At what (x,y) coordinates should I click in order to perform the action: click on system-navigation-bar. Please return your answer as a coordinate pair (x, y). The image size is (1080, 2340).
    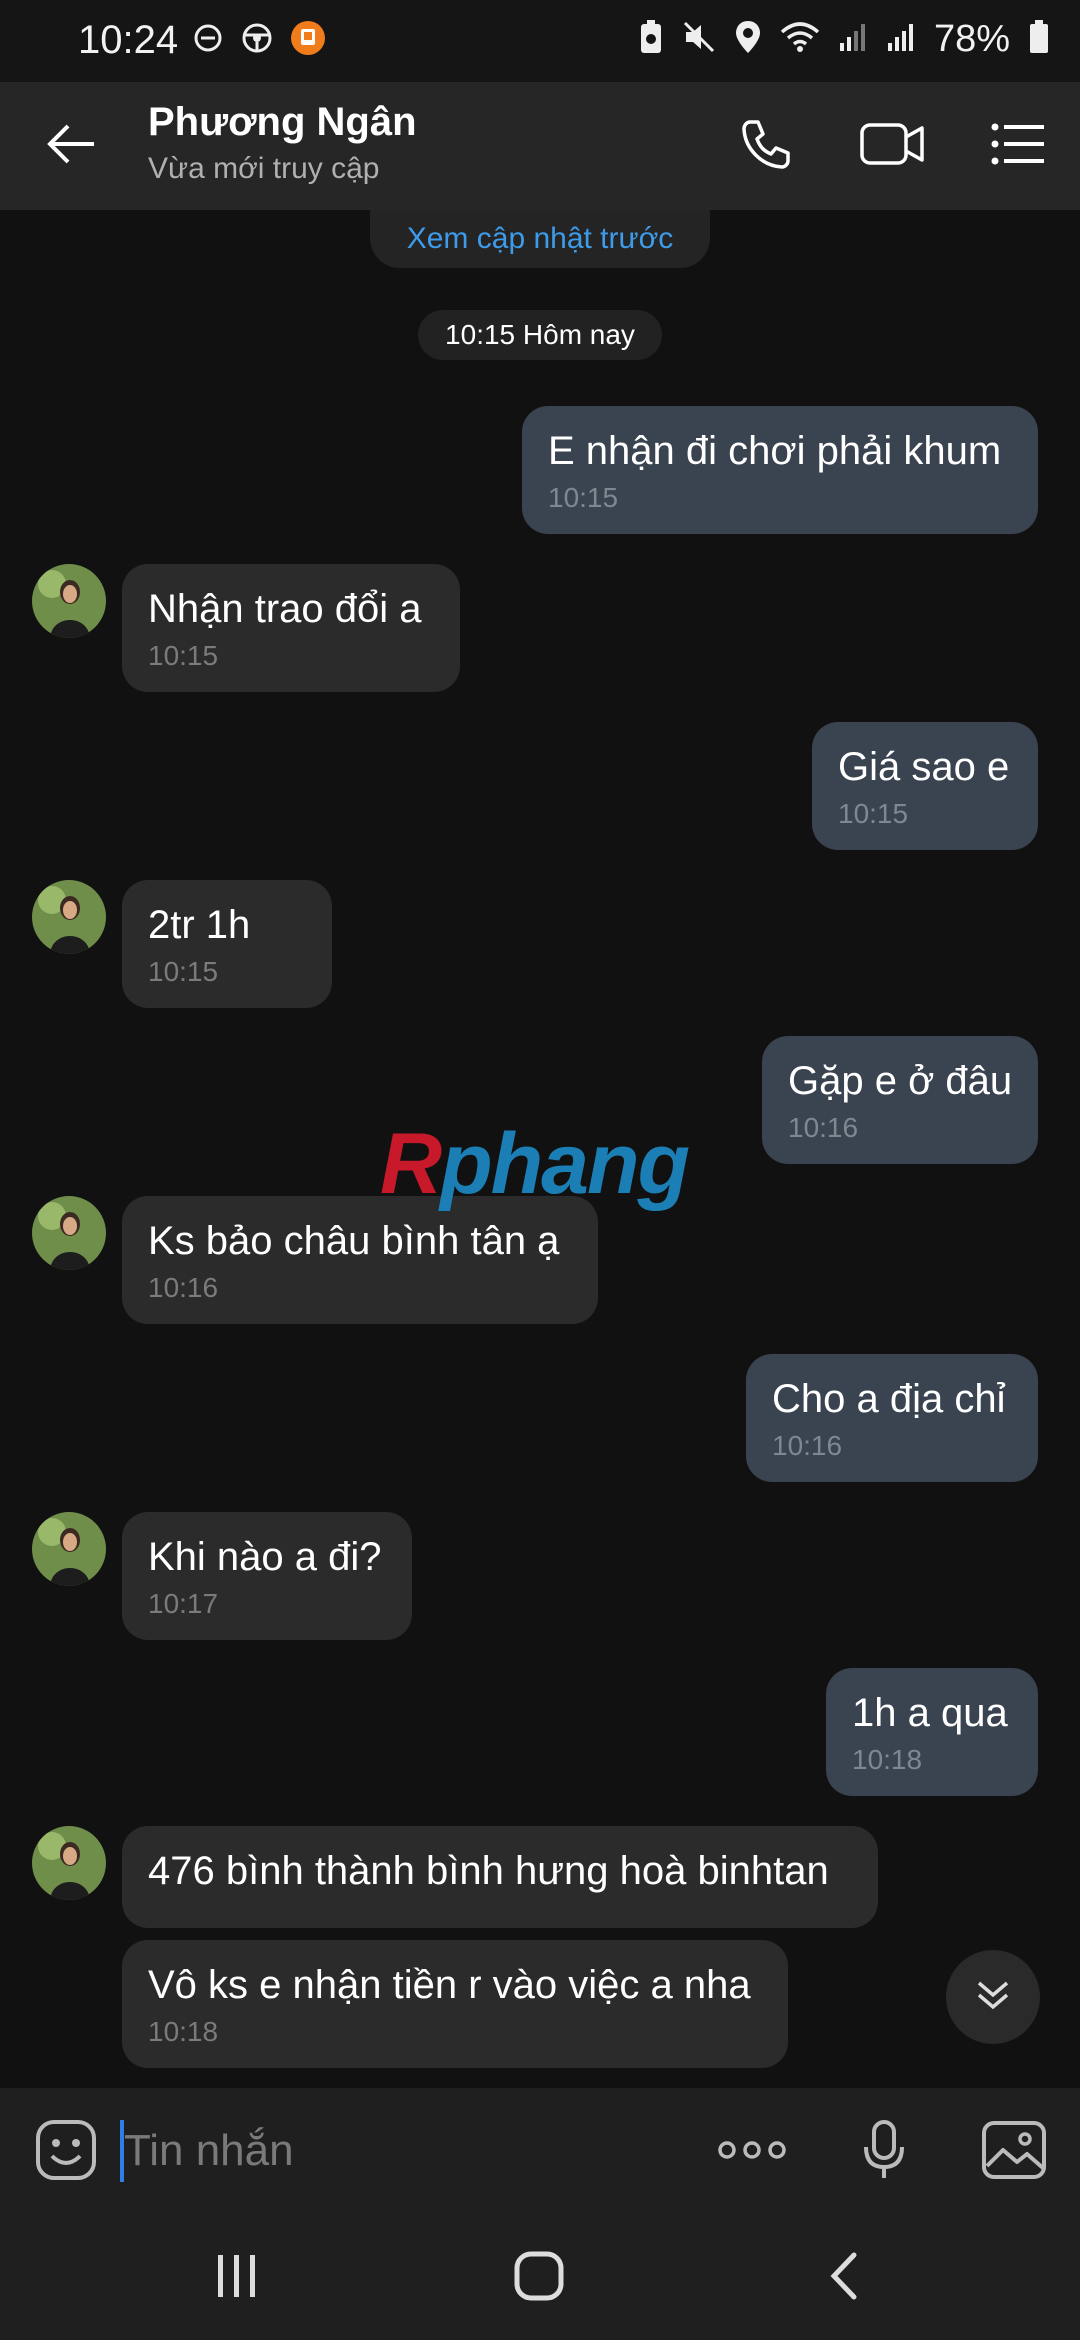
    Looking at the image, I should click on (540, 2278).